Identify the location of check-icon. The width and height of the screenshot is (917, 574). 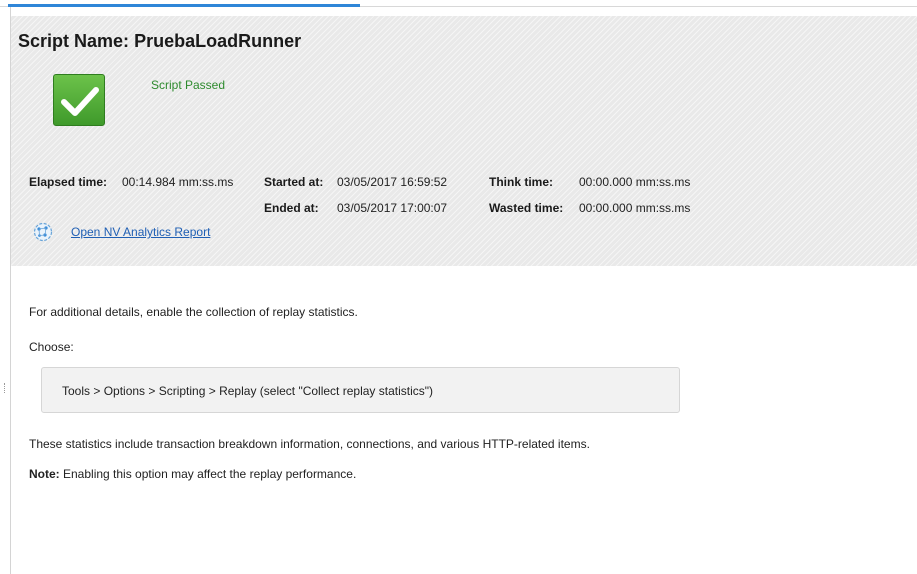
(79, 100).